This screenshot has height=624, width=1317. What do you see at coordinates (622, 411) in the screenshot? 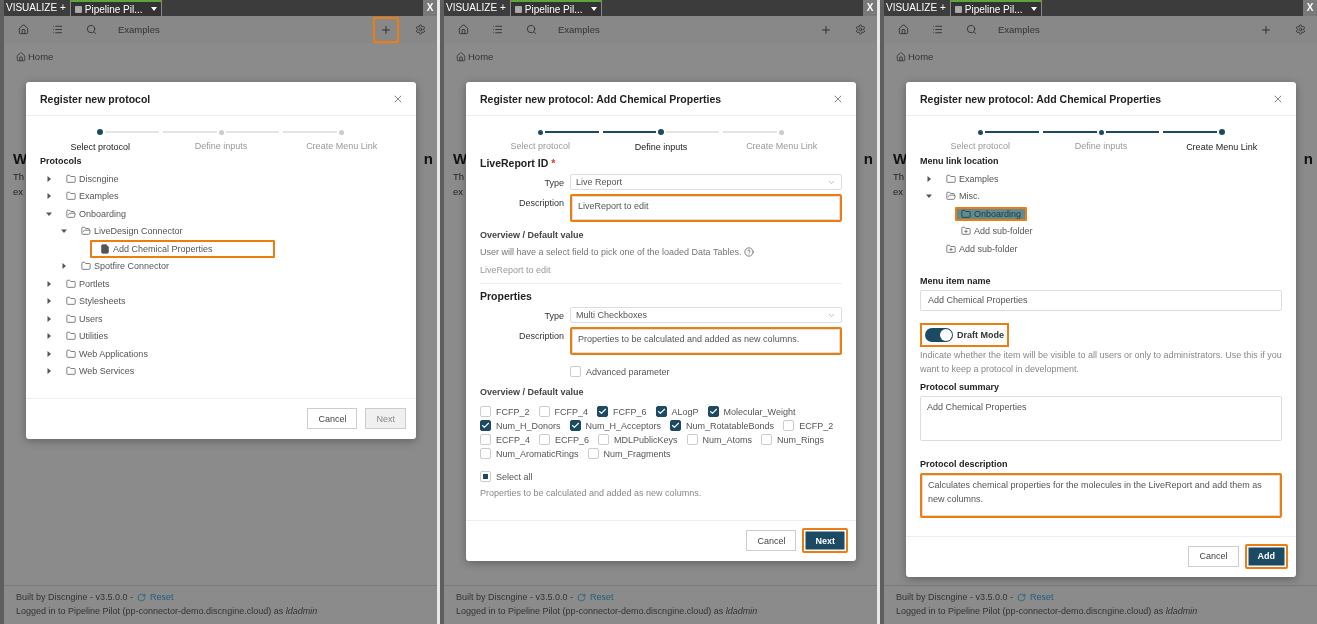
I see `checkbox: FCFP_6` at bounding box center [622, 411].